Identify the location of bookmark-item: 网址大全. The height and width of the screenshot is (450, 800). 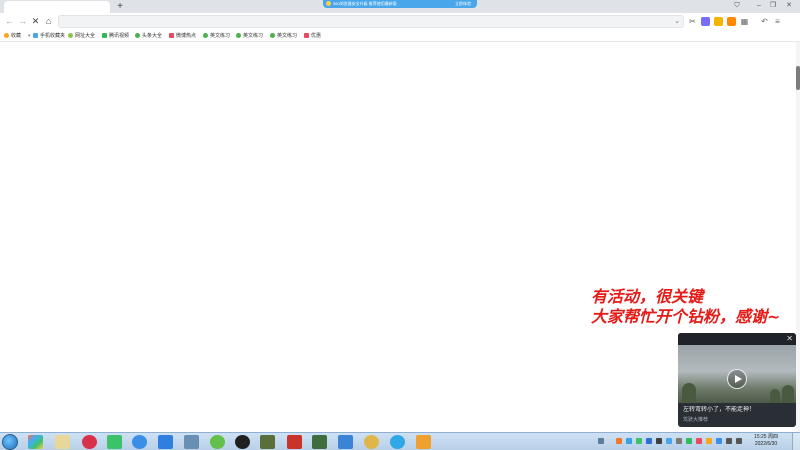
(81, 36).